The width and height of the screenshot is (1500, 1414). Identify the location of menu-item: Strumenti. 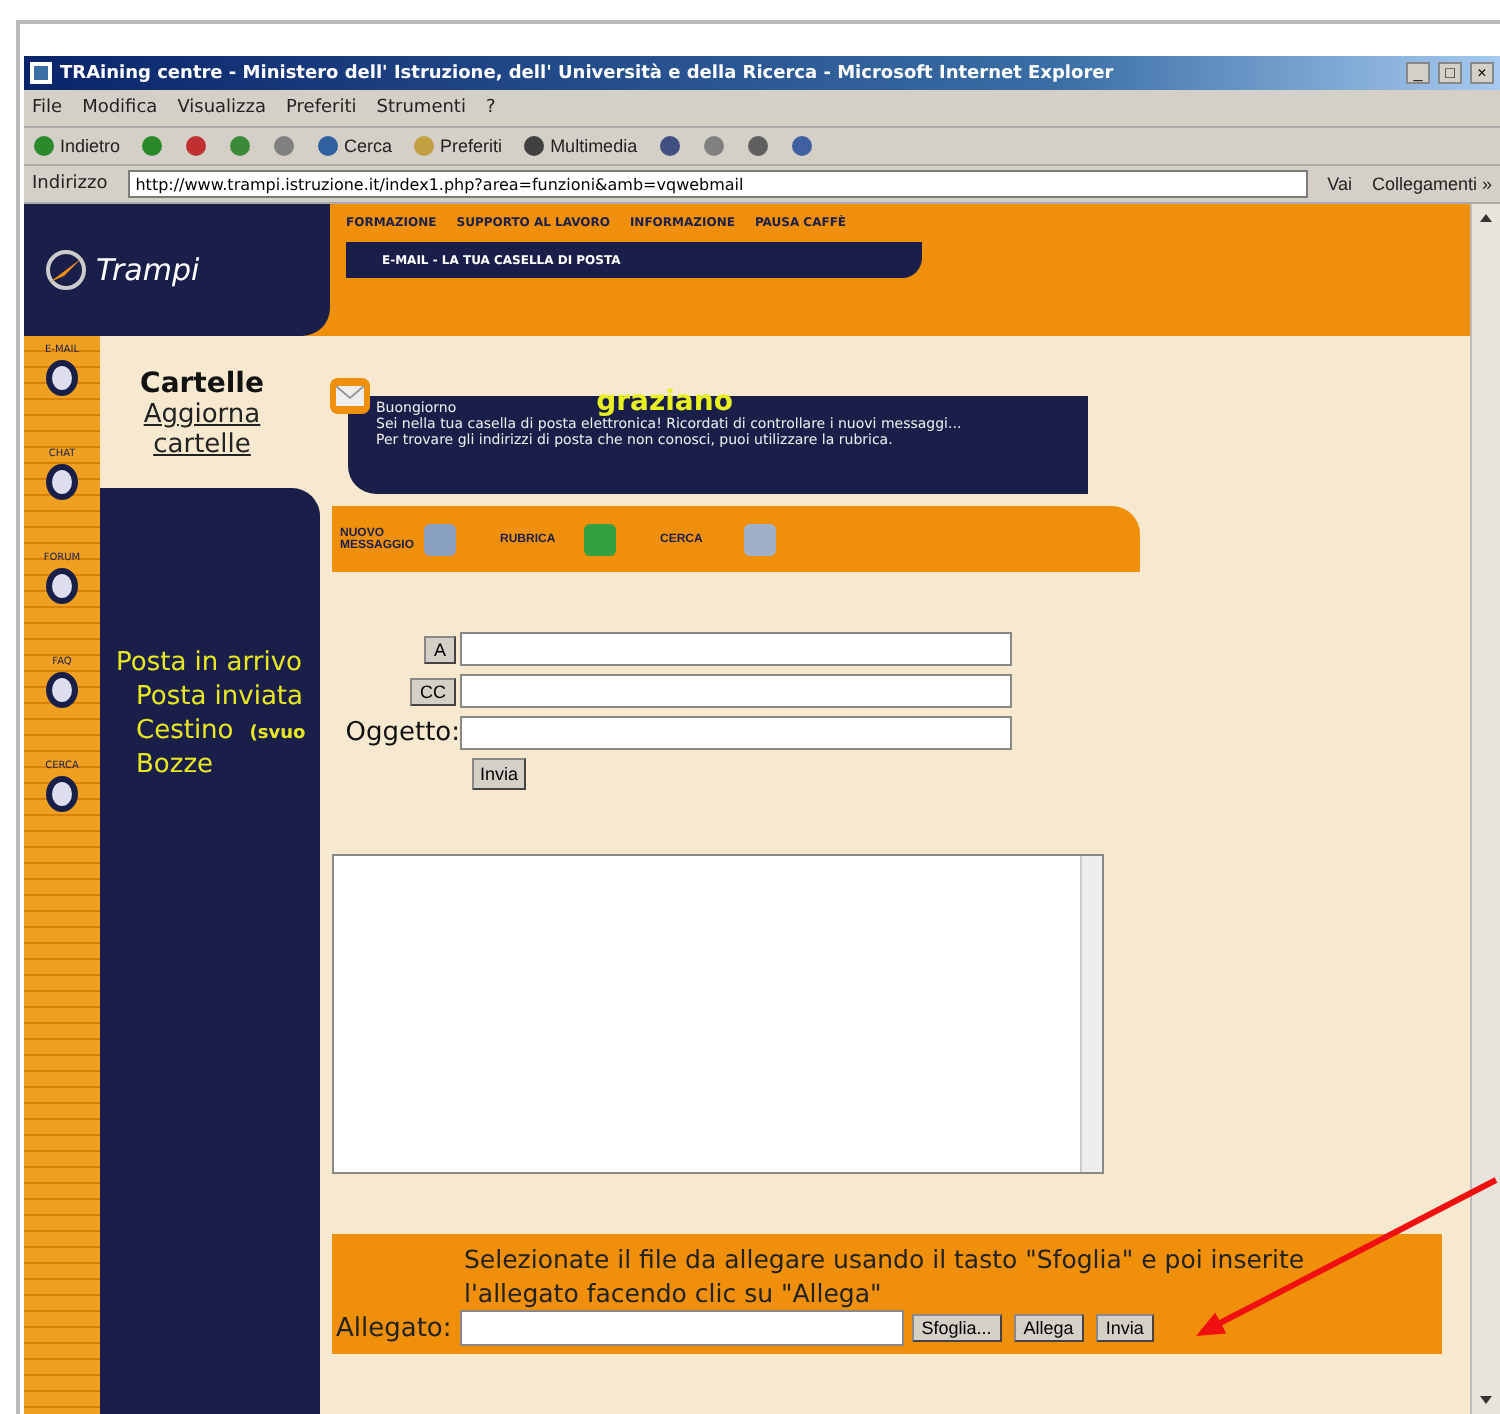
(421, 108).